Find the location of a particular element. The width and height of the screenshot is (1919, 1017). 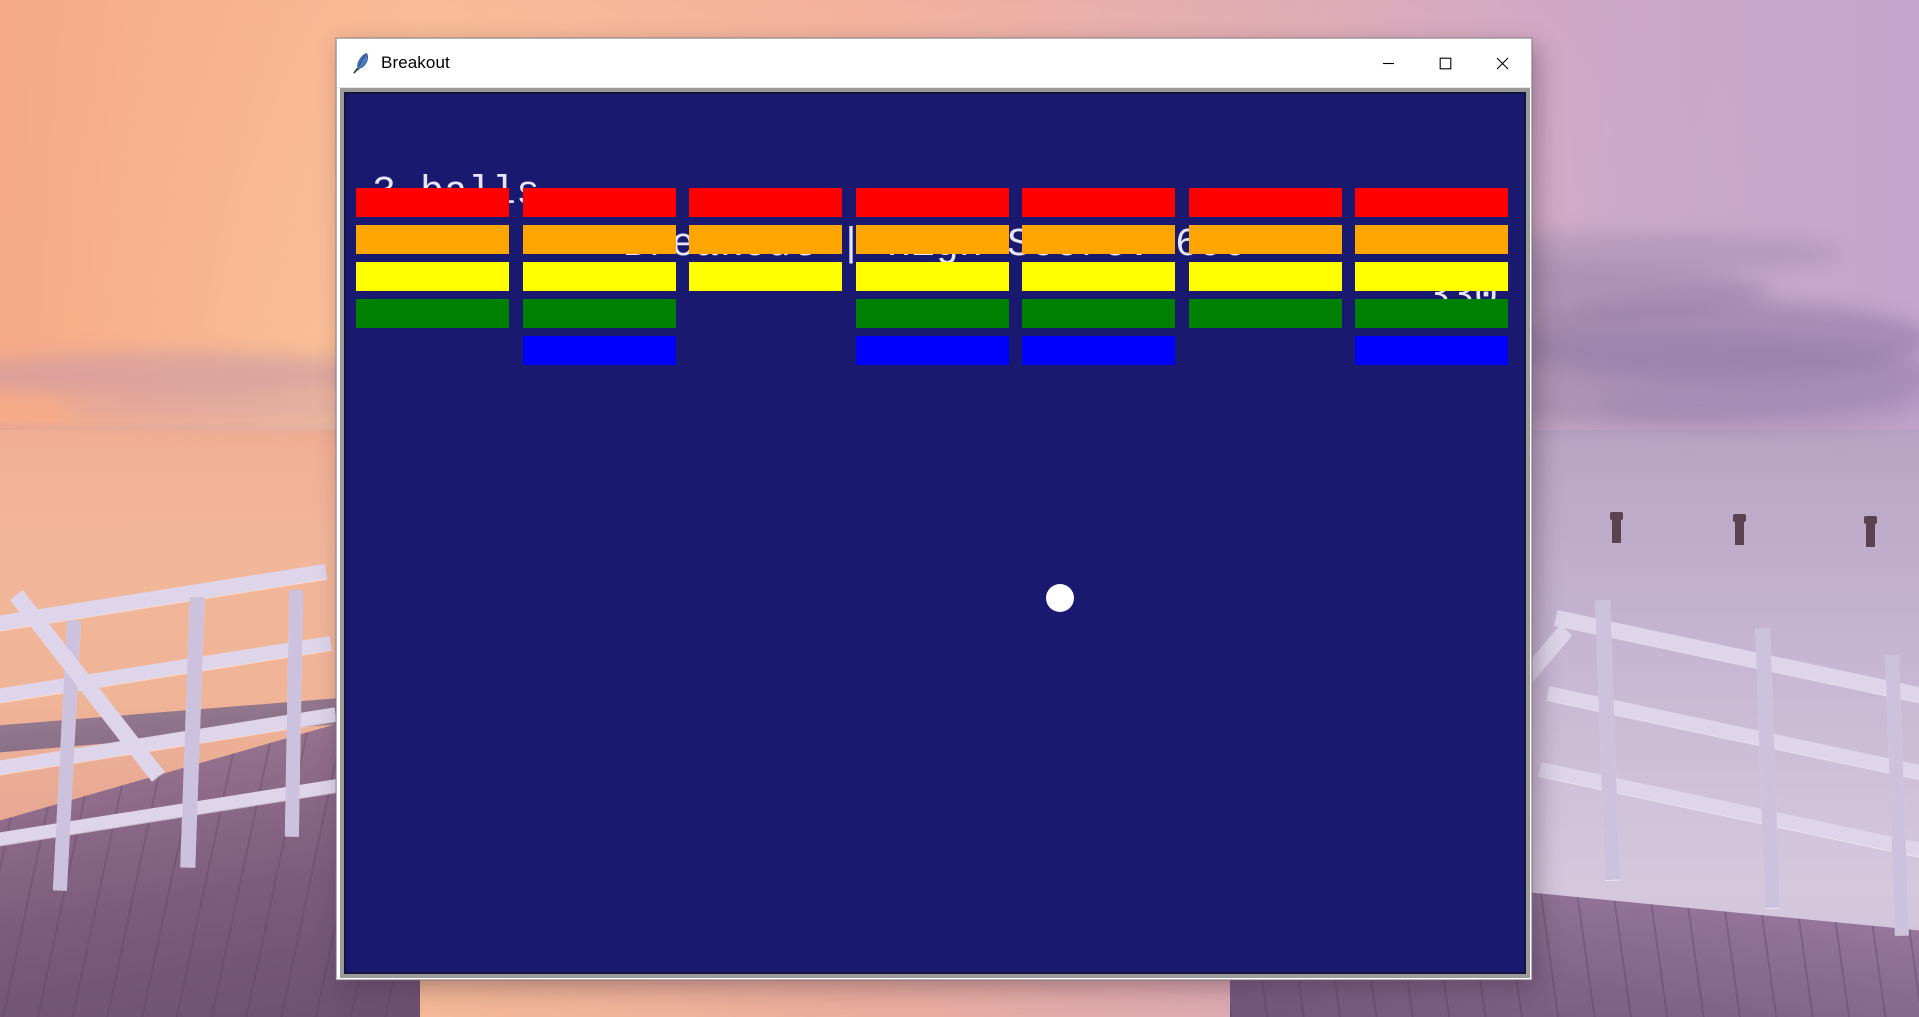

brick-orange-r1-c0 is located at coordinates (432, 239).